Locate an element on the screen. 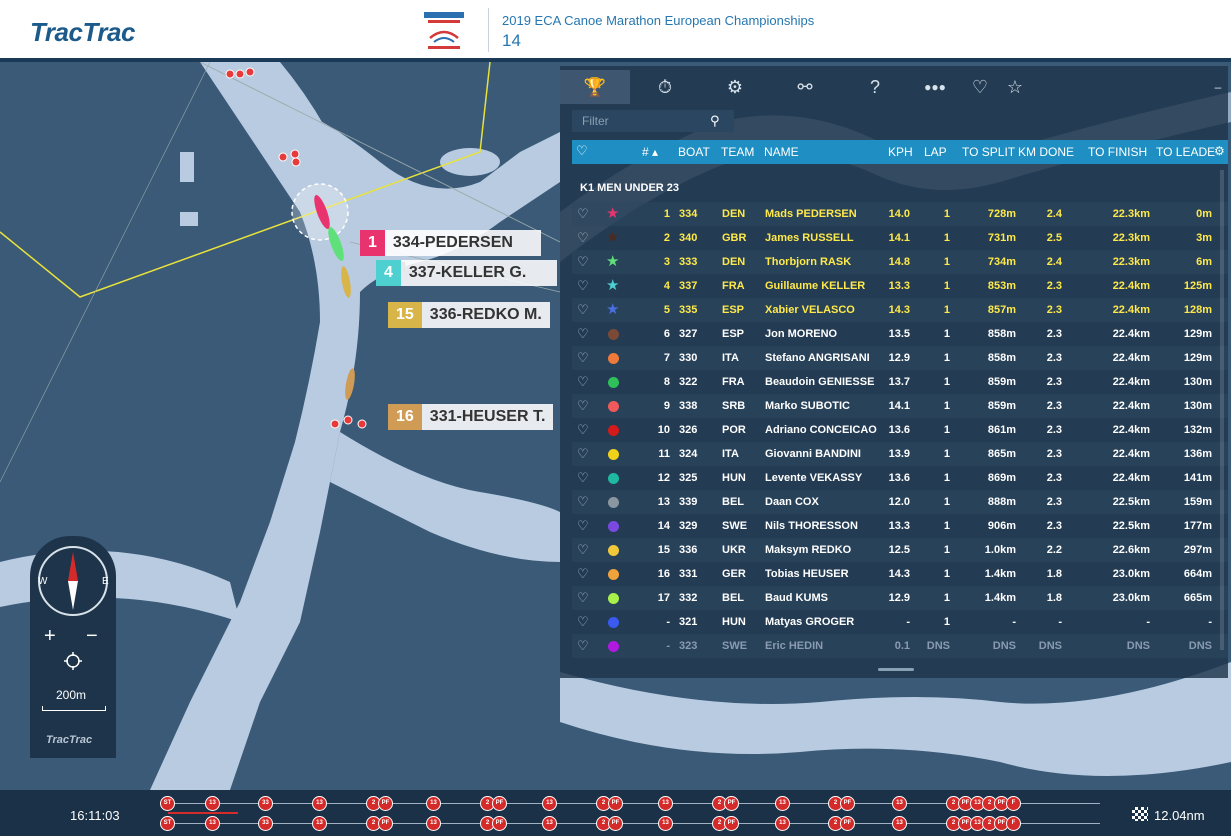  tractrac-logo: TracTrac is located at coordinates (82, 32).